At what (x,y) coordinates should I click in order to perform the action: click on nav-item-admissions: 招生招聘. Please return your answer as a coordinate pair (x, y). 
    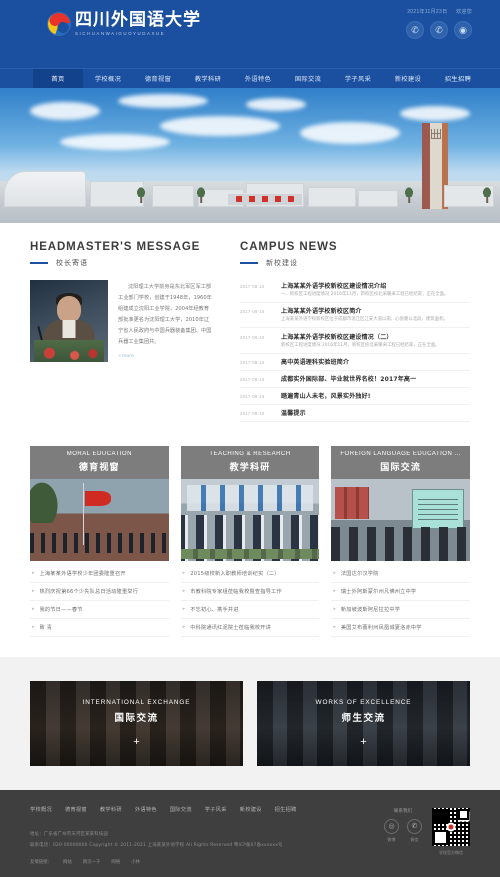
    Looking at the image, I should click on (458, 78).